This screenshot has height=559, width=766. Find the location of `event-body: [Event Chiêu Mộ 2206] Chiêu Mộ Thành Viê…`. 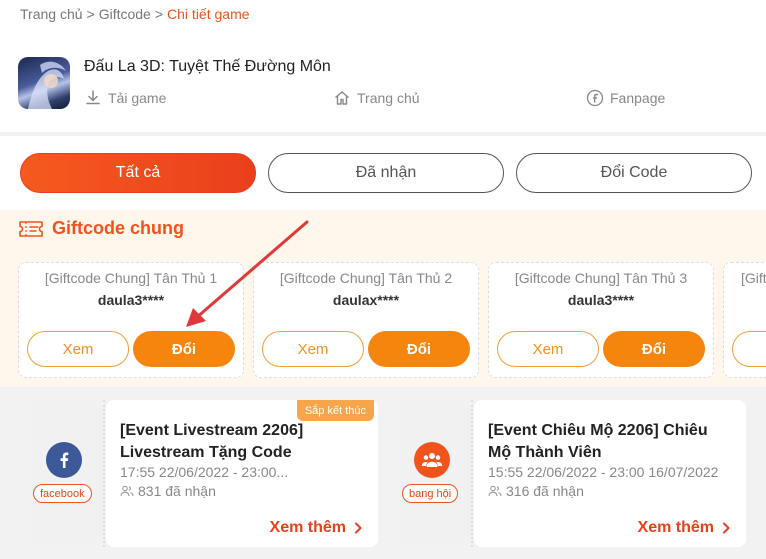

event-body: [Event Chiêu Mộ 2206] Chiêu Mộ Thành Viê… is located at coordinates (610, 473).